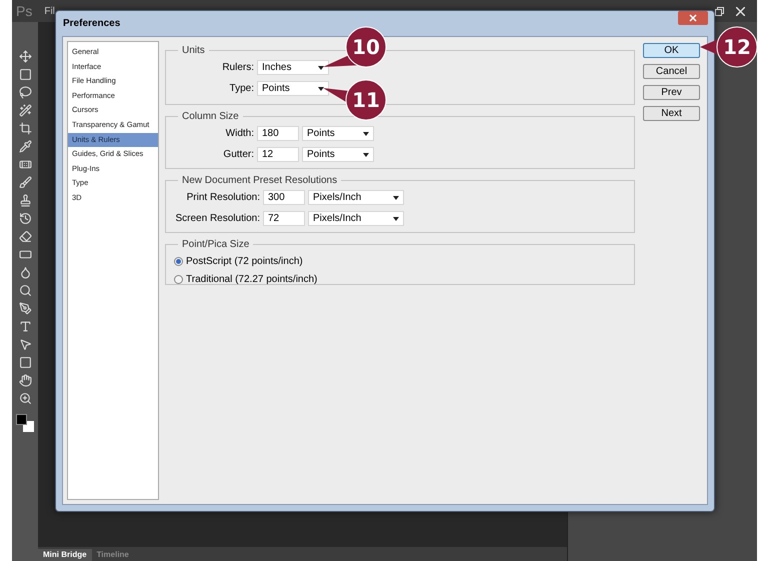 Image resolution: width=762 pixels, height=561 pixels. I want to click on drop-icon, so click(25, 272).